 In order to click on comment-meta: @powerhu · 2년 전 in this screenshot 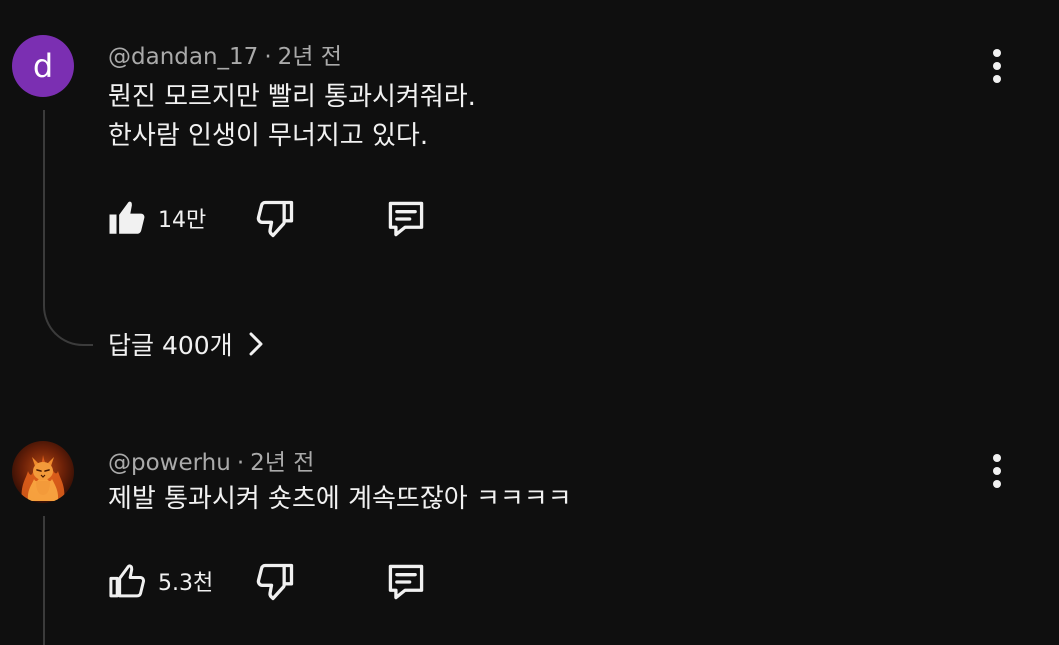, I will do `click(211, 460)`.